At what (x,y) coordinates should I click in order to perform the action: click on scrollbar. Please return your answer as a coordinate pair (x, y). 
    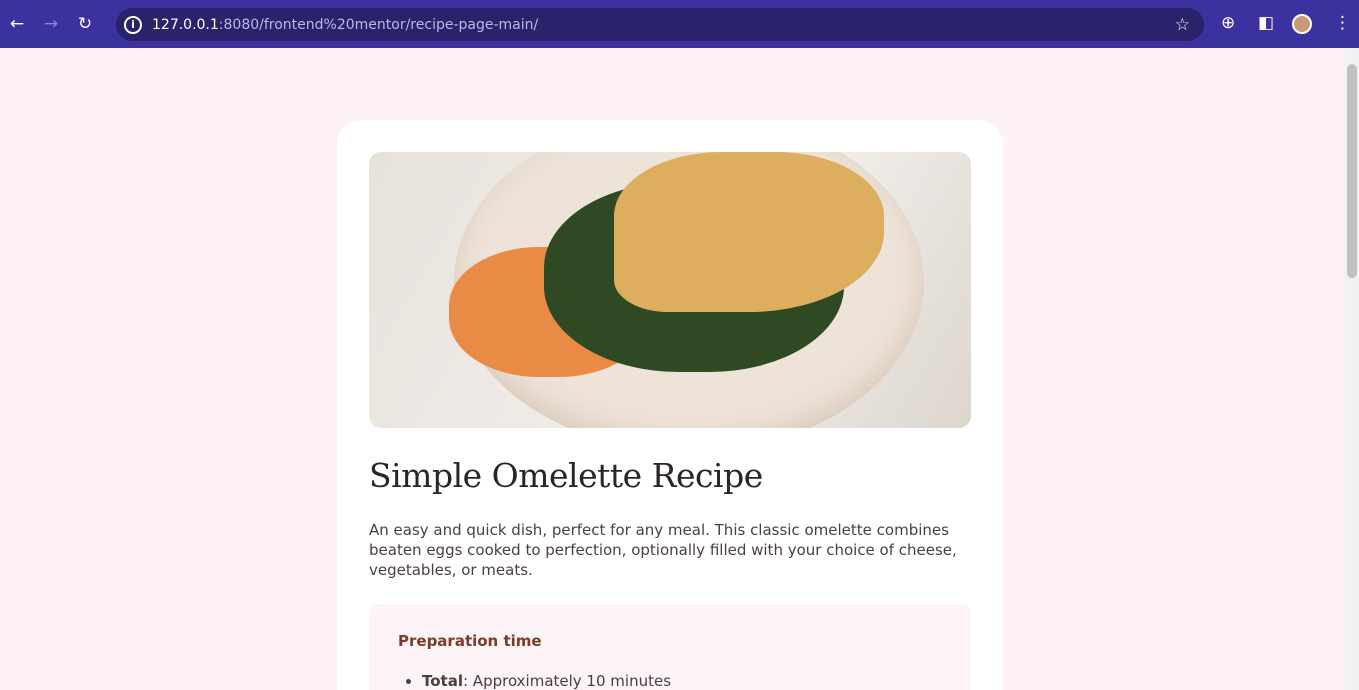
    Looking at the image, I should click on (1352, 369).